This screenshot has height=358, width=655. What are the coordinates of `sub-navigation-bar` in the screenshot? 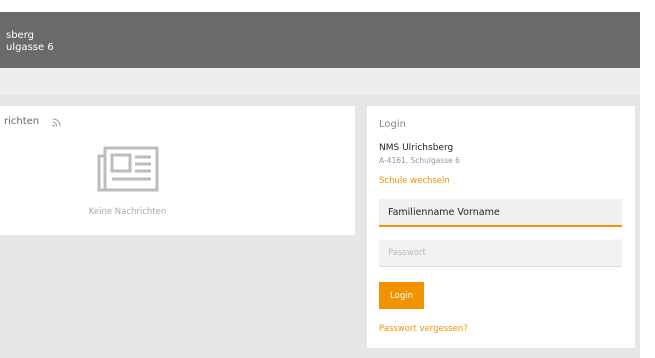 It's located at (320, 81).